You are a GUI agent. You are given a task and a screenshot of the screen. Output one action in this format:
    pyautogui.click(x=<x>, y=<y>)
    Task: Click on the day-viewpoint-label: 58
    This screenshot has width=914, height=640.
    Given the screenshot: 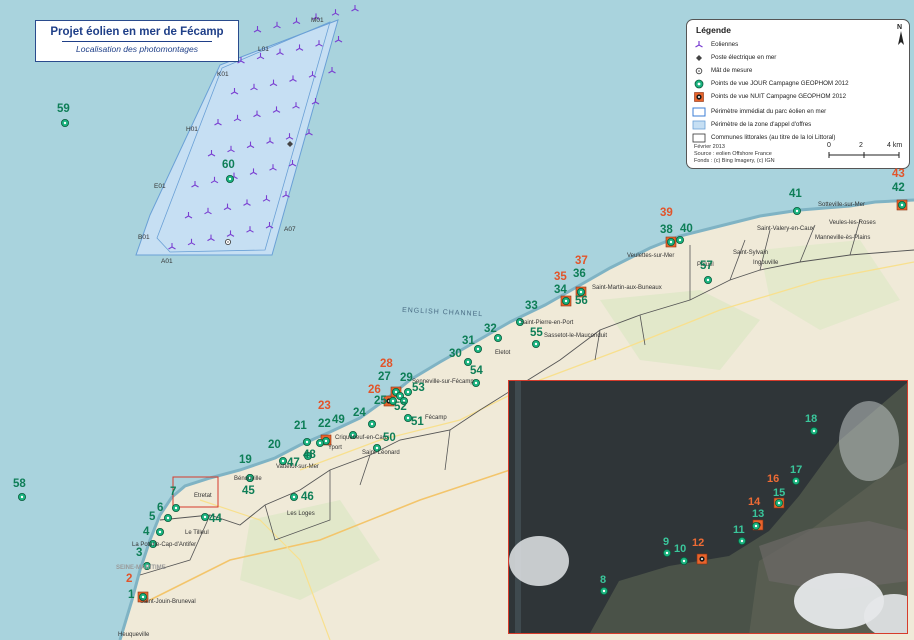 What is the action you would take?
    pyautogui.click(x=19, y=484)
    